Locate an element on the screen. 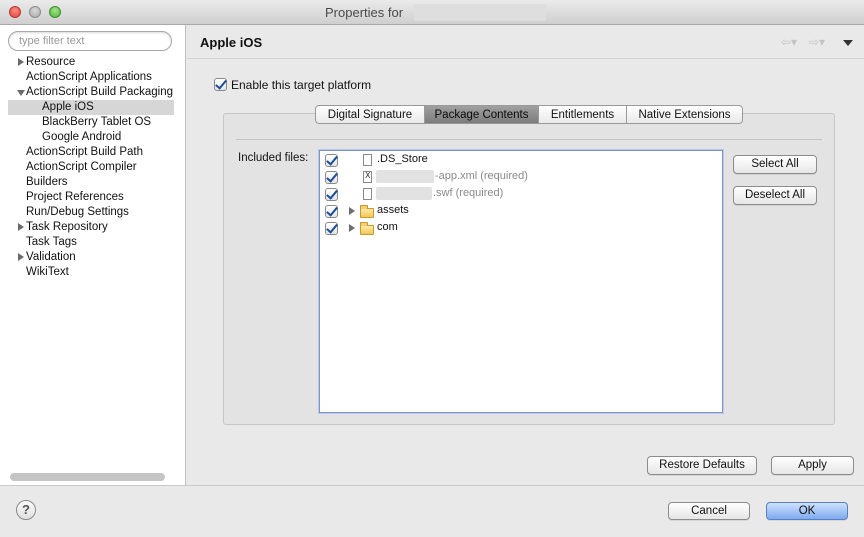  tab-package-contents: Package Contents is located at coordinates (481, 114).